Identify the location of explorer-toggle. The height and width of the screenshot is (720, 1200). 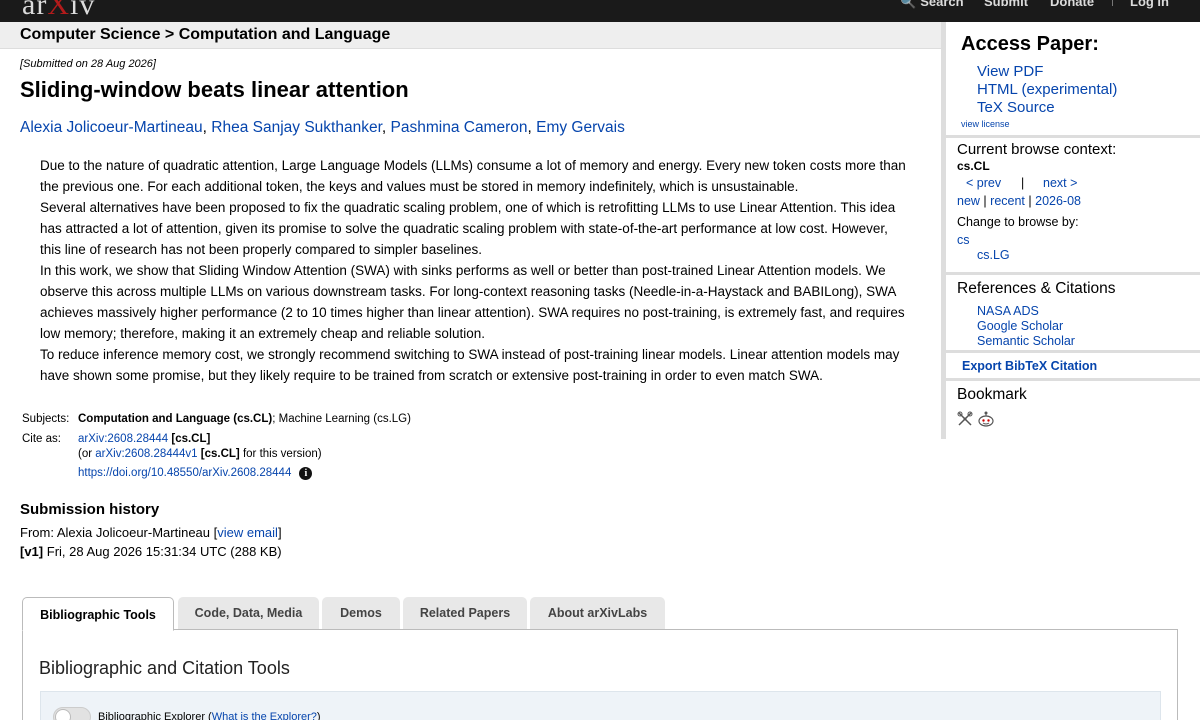
(72, 713).